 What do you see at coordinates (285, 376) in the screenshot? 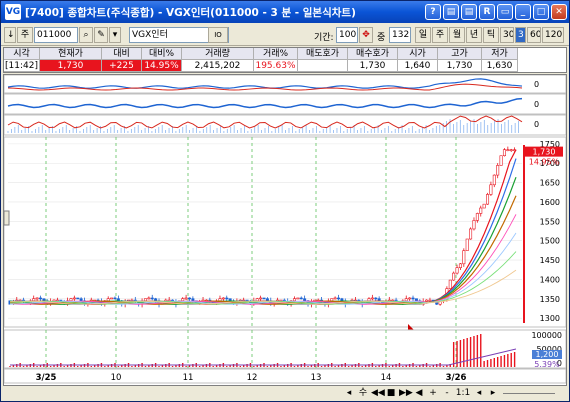
I see `x-axis` at bounding box center [285, 376].